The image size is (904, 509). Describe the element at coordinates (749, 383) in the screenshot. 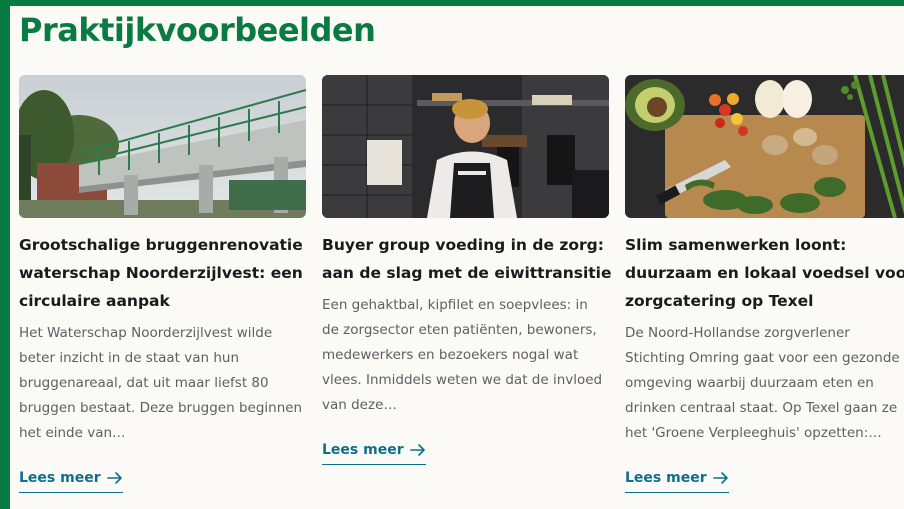

I see `card-excerpt-line: omgeving waarbij duurzaam eten en` at that location.